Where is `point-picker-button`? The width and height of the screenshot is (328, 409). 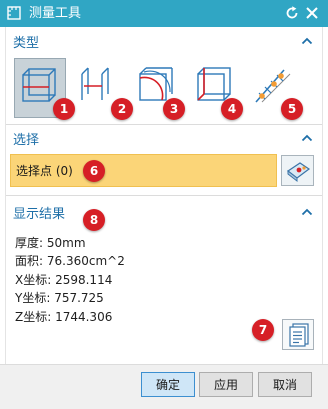 point-picker-button is located at coordinates (297, 170).